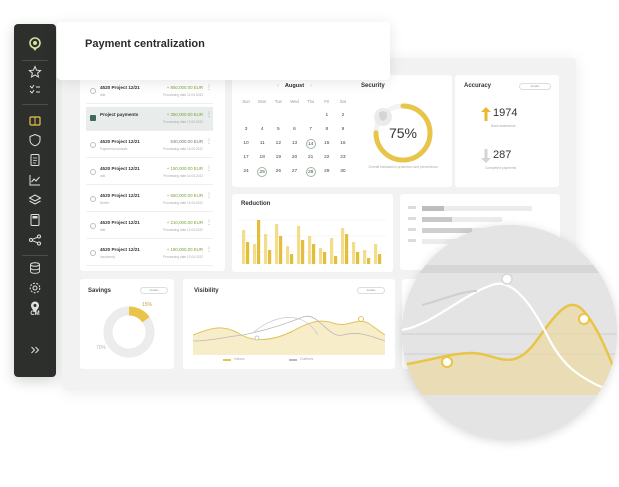 This screenshot has width=619, height=487. I want to click on calendar-day: 2, so click(343, 116).